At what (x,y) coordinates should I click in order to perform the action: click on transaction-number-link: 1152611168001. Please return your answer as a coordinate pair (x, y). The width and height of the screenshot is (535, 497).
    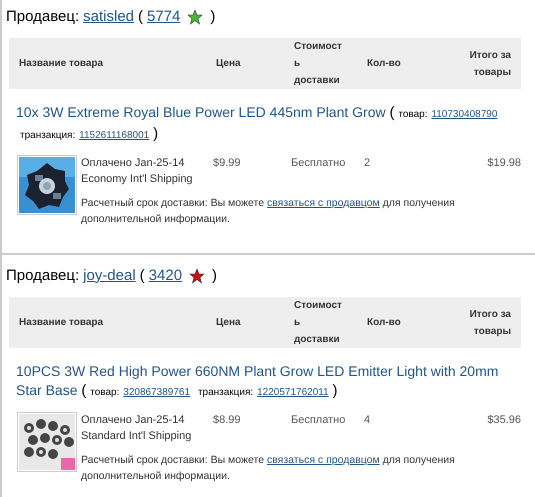
    Looking at the image, I should click on (114, 135).